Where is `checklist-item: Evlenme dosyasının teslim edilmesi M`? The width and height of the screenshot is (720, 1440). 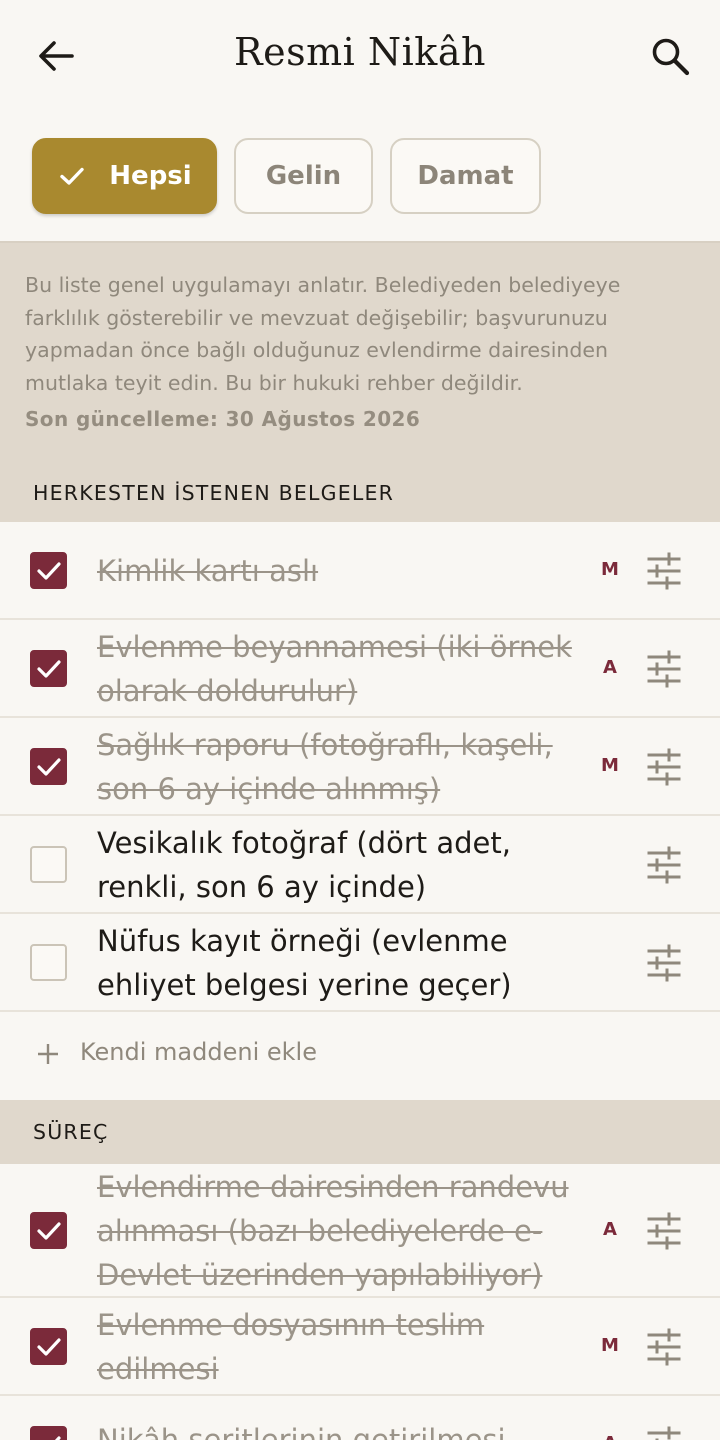
checklist-item: Evlenme dosyasının teslim edilmesi M is located at coordinates (360, 1347).